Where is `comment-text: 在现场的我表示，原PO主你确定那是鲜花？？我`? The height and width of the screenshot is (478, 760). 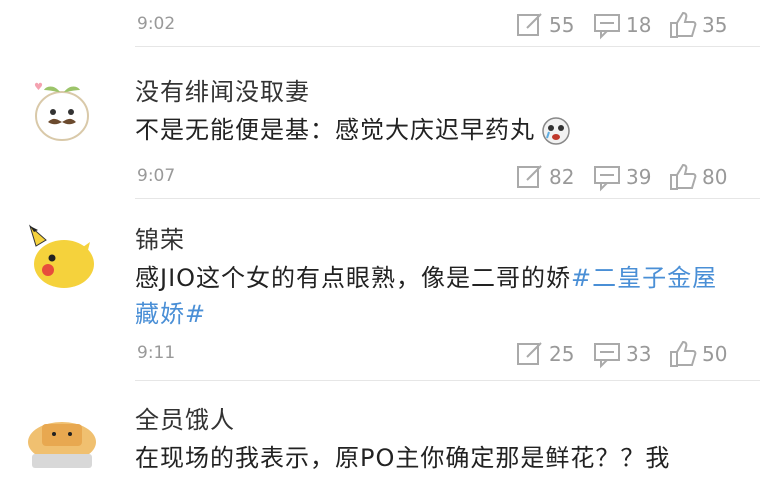
comment-text: 在现场的我表示，原PO主你确定那是鲜花？？我 is located at coordinates (403, 458).